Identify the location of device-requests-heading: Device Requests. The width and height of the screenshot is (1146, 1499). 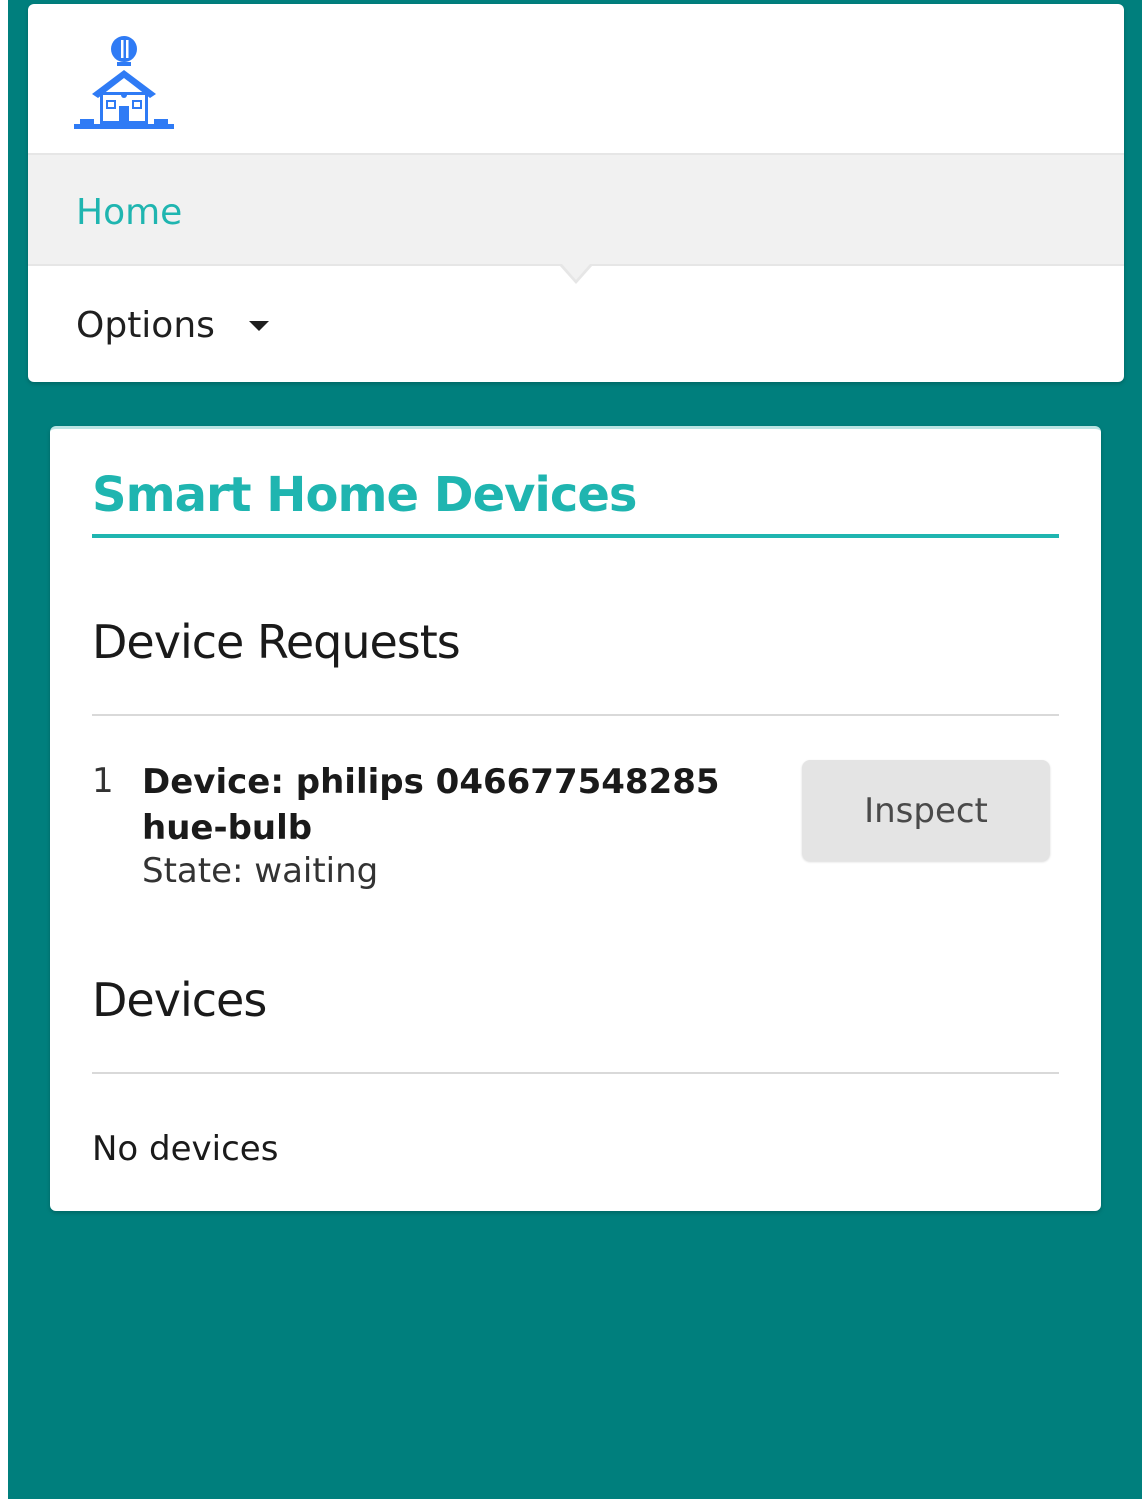
(276, 642).